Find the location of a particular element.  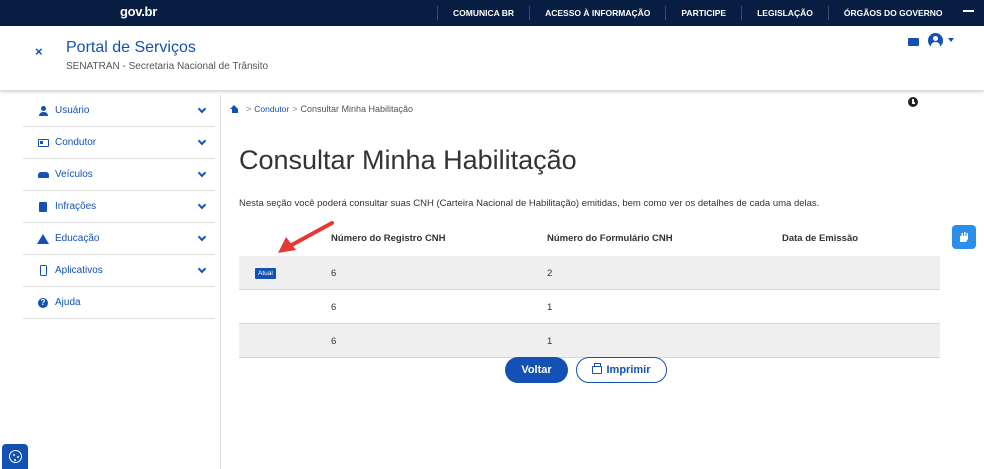

sidebar-item-label: Usuário is located at coordinates (72, 110).